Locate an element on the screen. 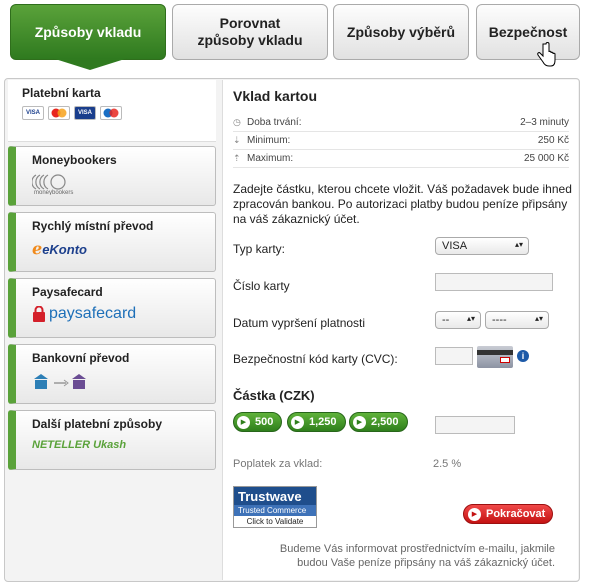 The image size is (592, 588). amount-button-label: 1,250 is located at coordinates (323, 422).